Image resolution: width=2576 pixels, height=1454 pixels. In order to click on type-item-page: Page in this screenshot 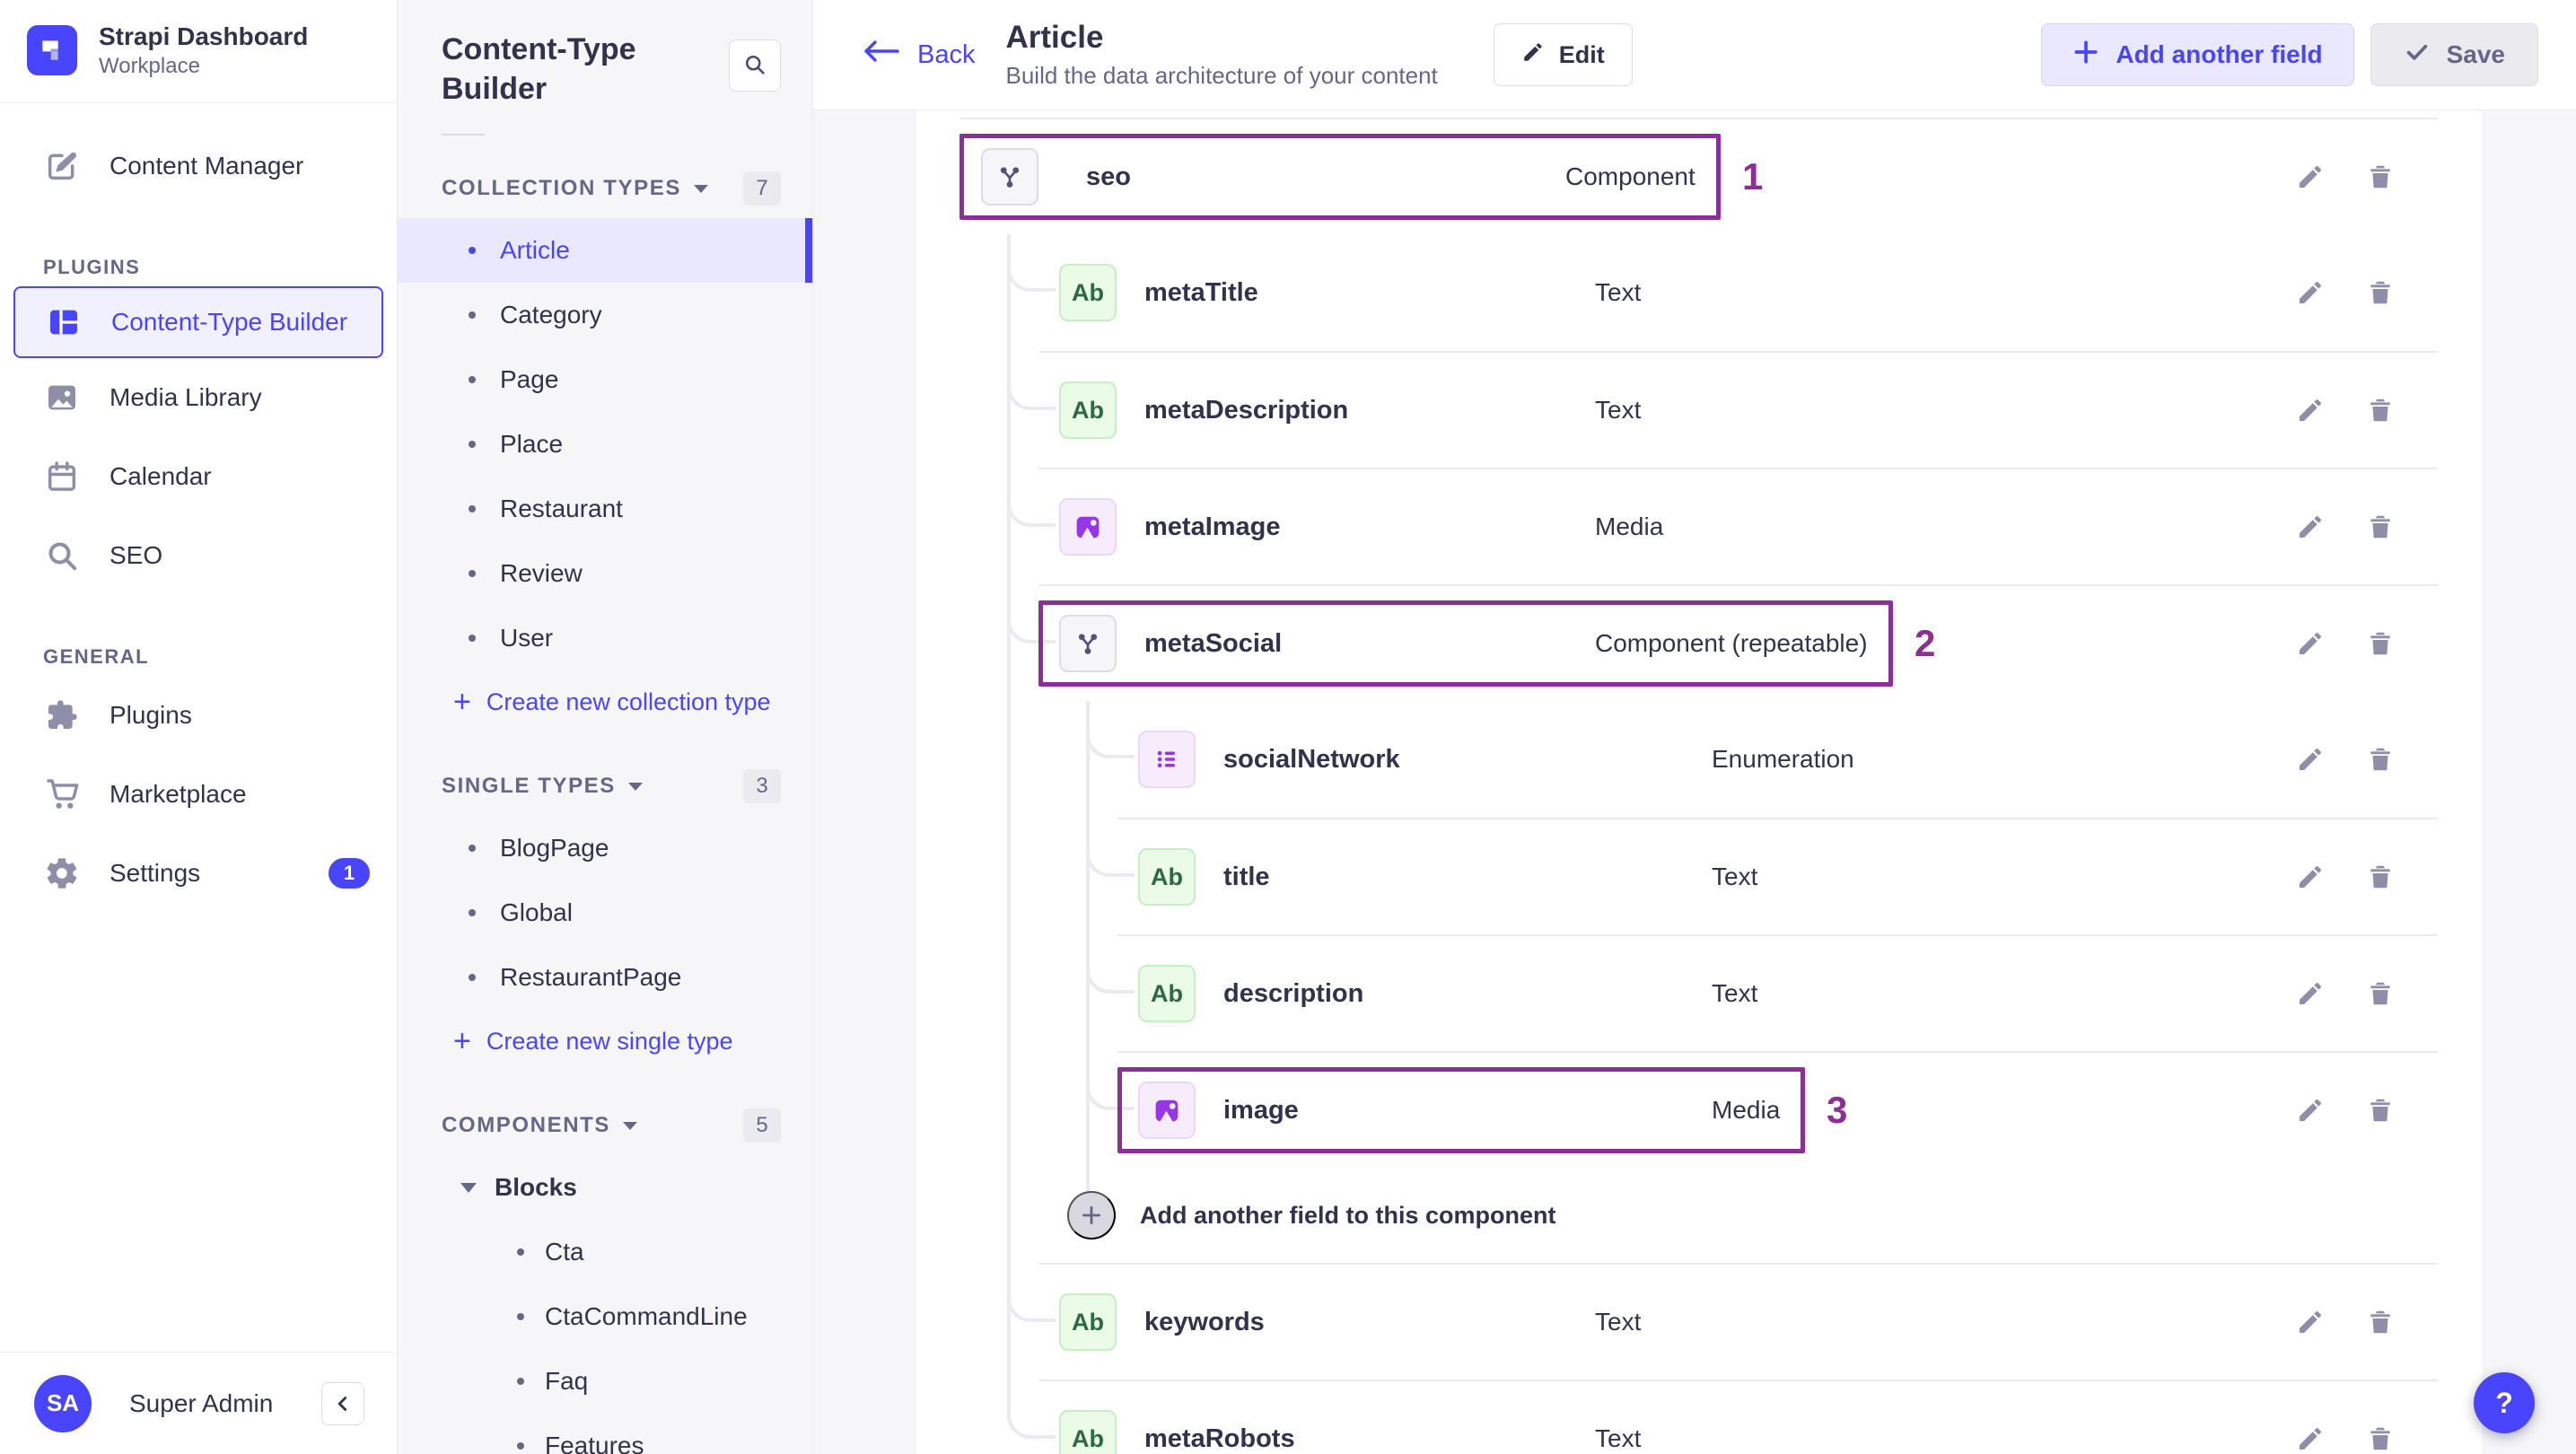, I will do `click(605, 379)`.